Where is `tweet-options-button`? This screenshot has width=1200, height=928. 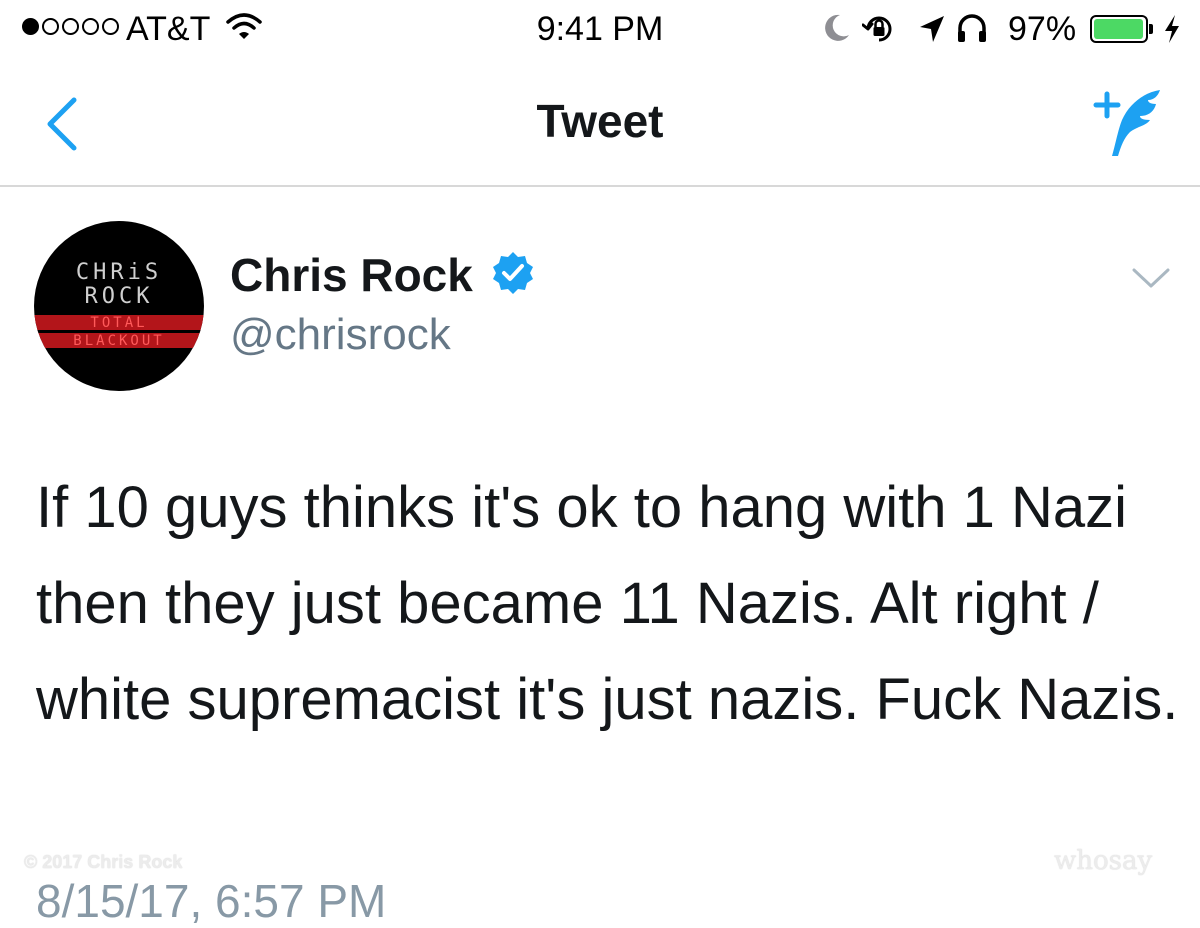 tweet-options-button is located at coordinates (1151, 278).